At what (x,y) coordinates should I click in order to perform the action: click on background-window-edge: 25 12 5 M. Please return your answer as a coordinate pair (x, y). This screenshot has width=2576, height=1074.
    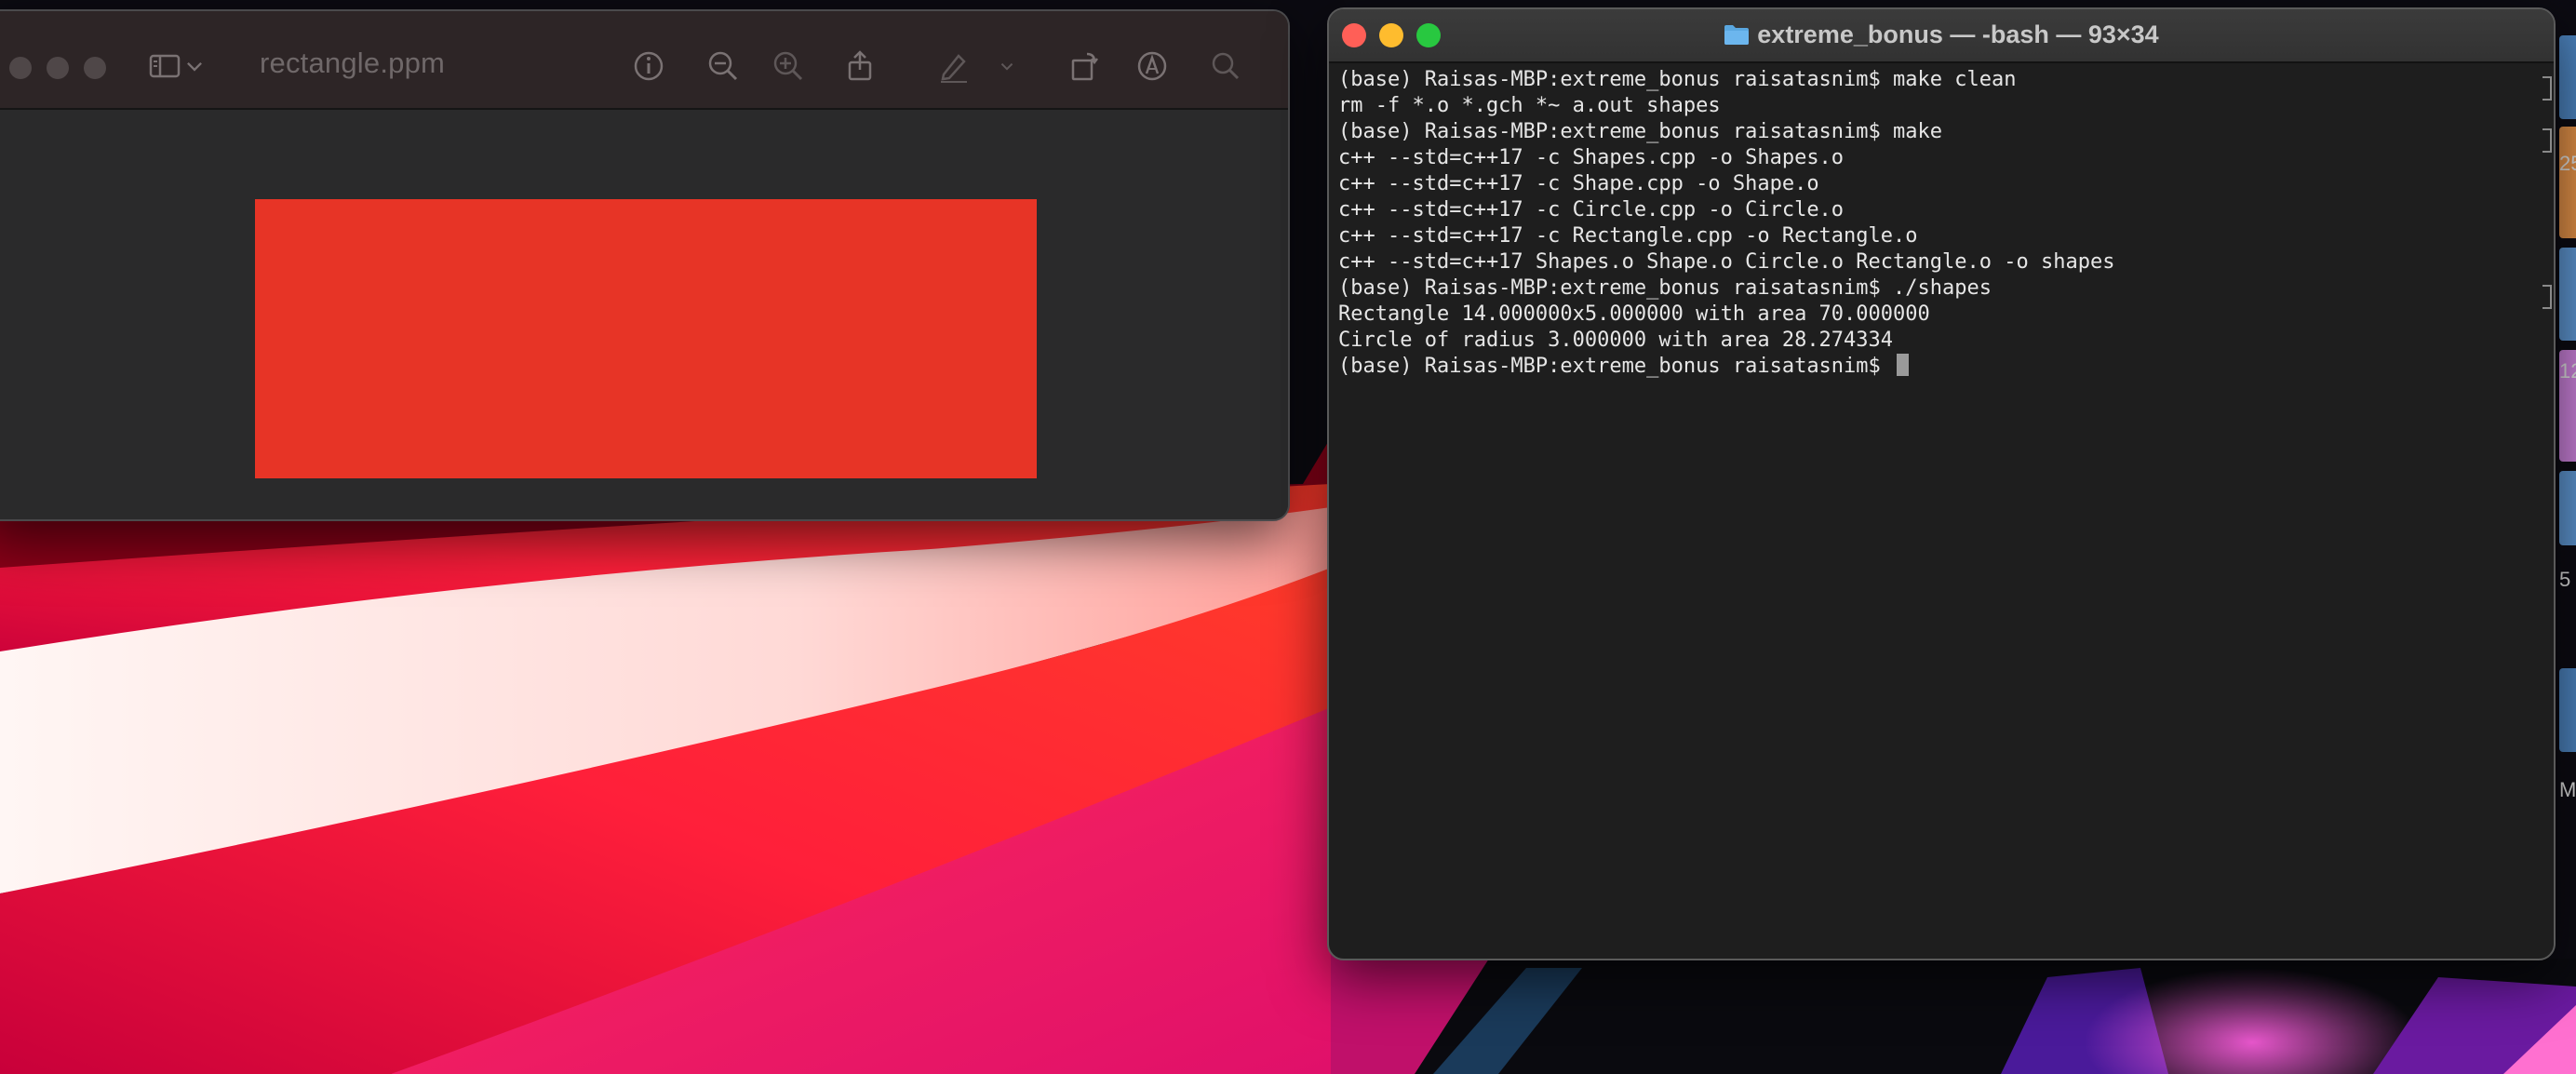
    Looking at the image, I should click on (2566, 404).